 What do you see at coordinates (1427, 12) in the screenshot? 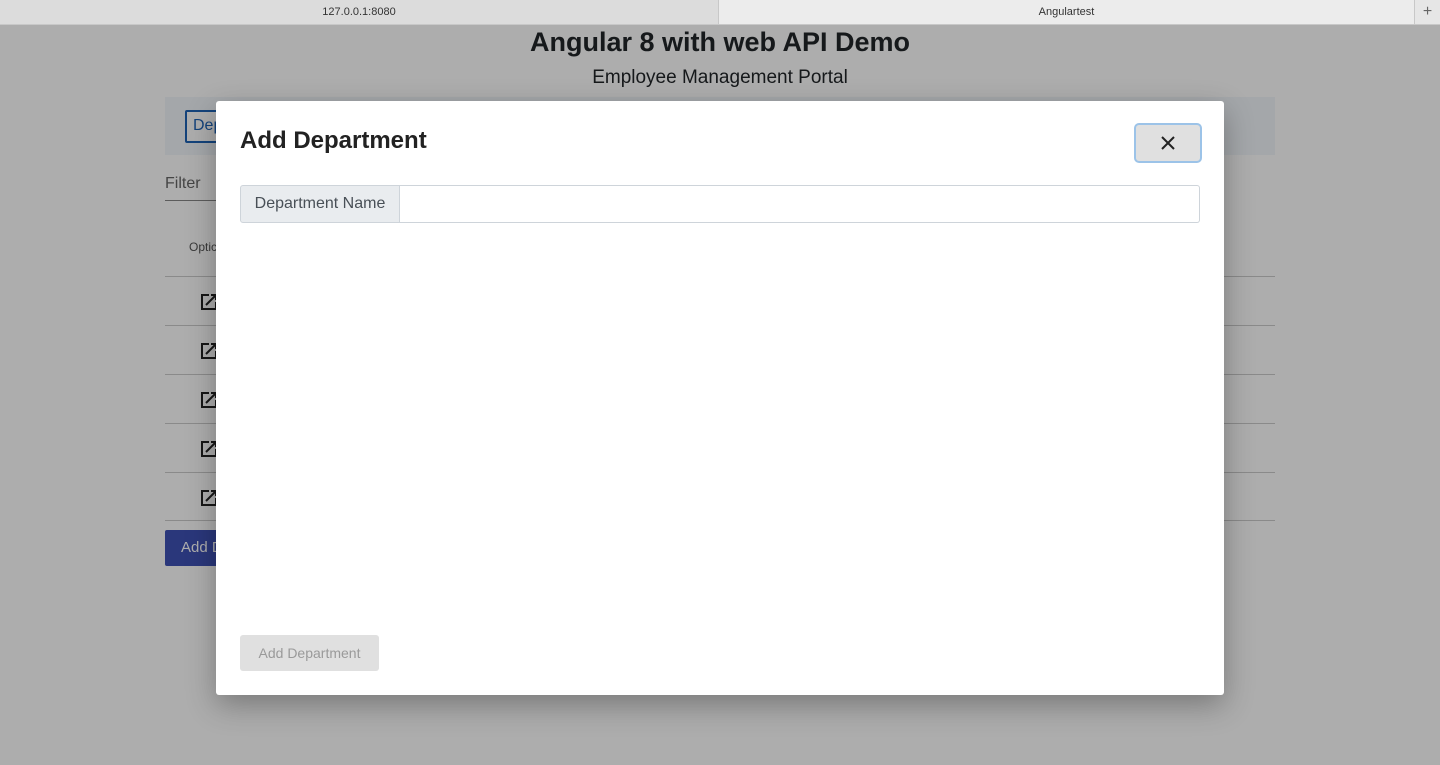
I see `new-tab-button: +` at bounding box center [1427, 12].